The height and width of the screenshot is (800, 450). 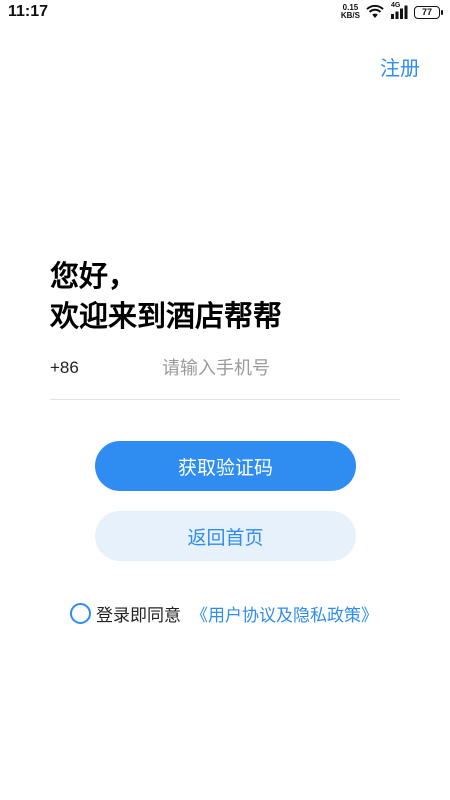 I want to click on signal-icon: 4G, so click(x=399, y=10).